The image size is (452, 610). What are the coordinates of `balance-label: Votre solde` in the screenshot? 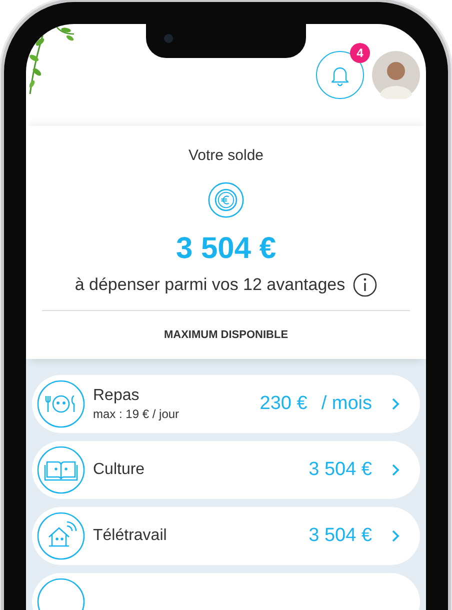 It's located at (226, 155).